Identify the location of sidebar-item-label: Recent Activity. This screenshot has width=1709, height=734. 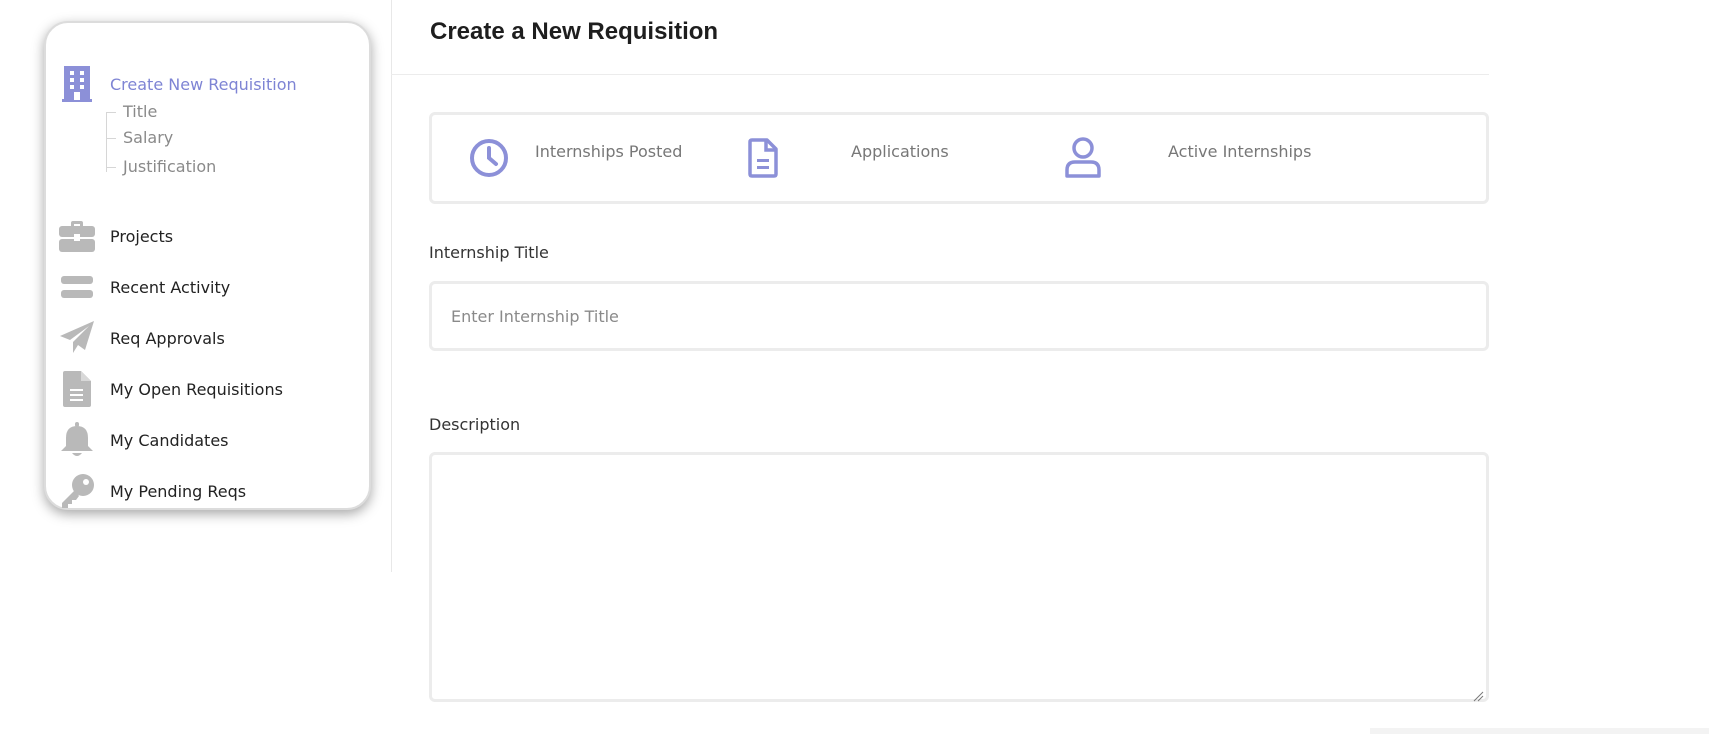
(170, 287).